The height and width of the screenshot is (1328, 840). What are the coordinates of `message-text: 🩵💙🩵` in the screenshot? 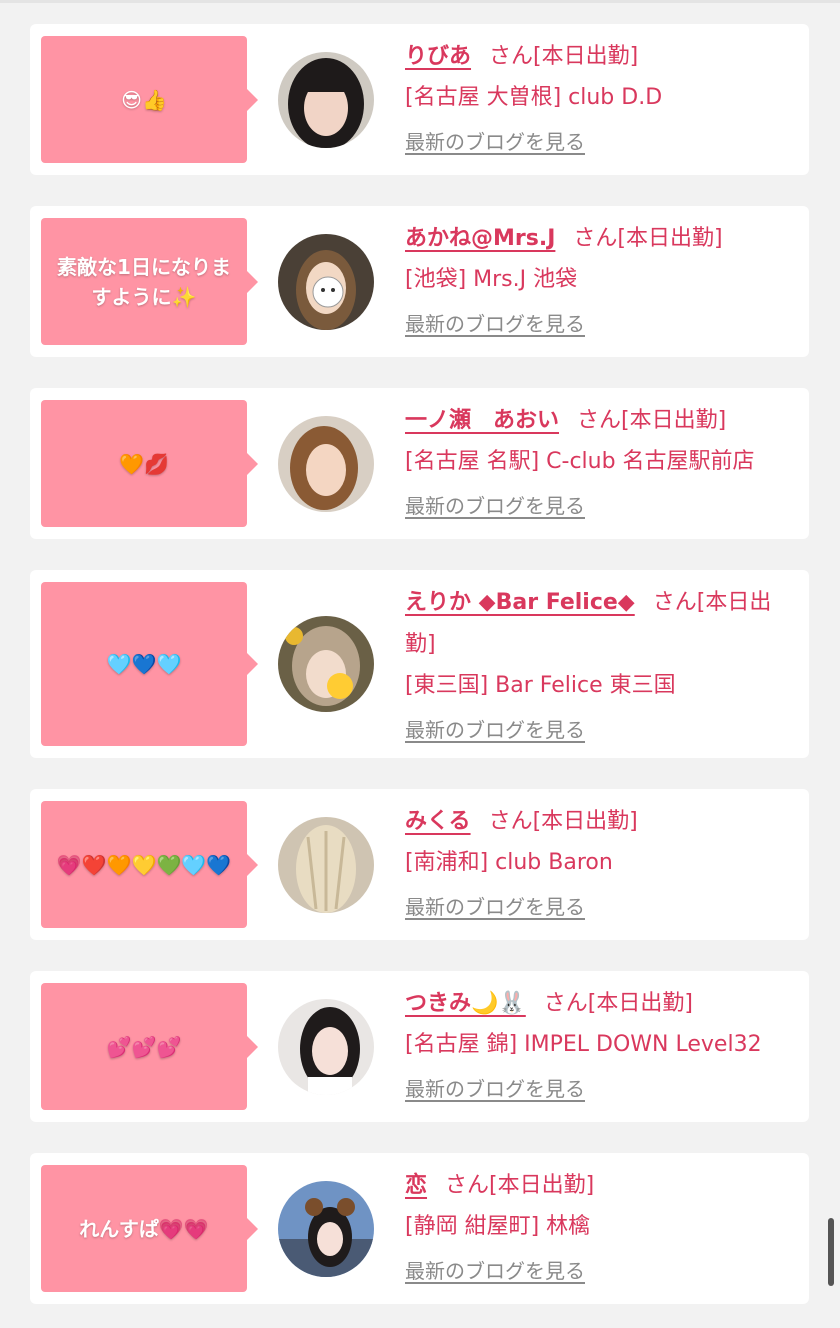 It's located at (144, 664).